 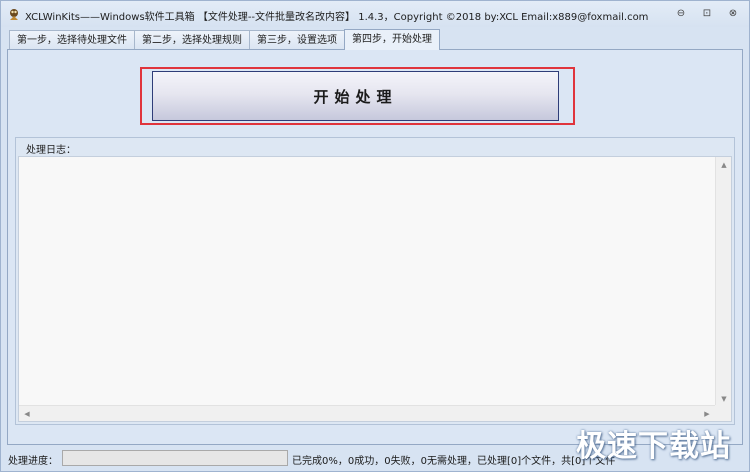 I want to click on minimize-icon: ⊖, so click(x=681, y=14).